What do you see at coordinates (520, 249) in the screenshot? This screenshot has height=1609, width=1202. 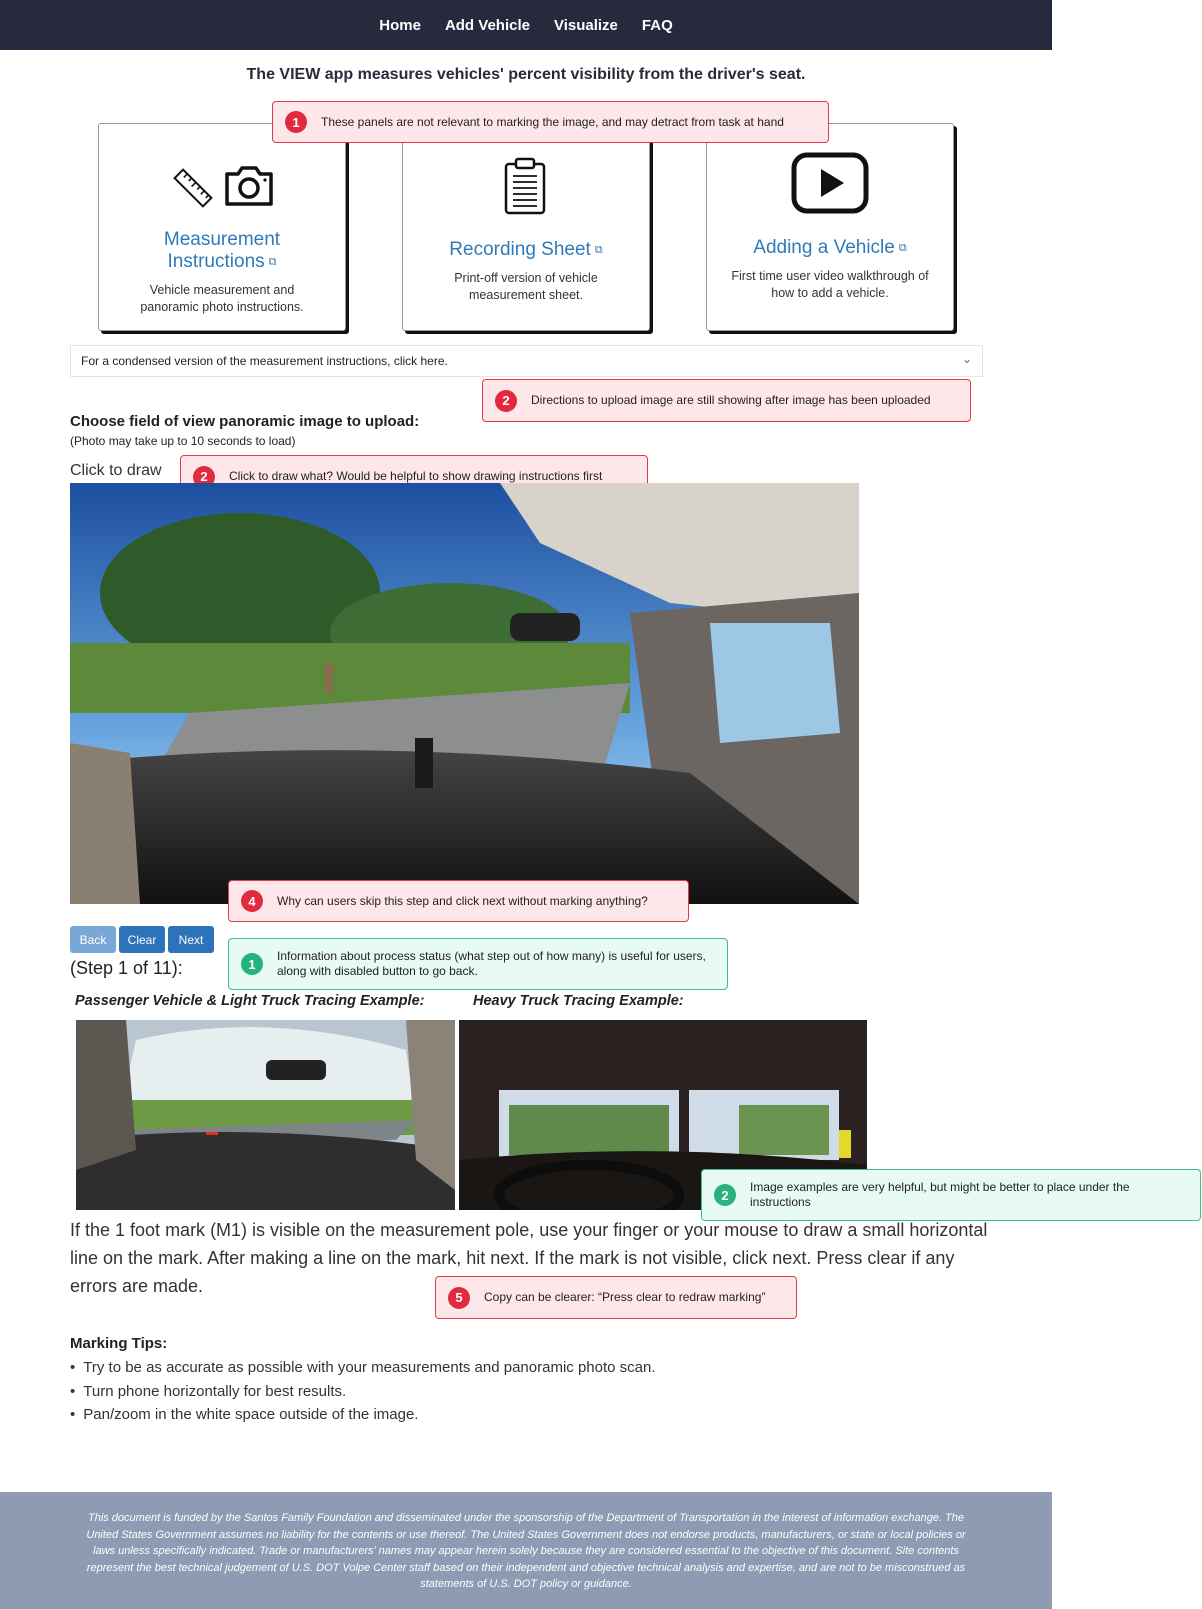 I see `card-title: Recording Sheet` at bounding box center [520, 249].